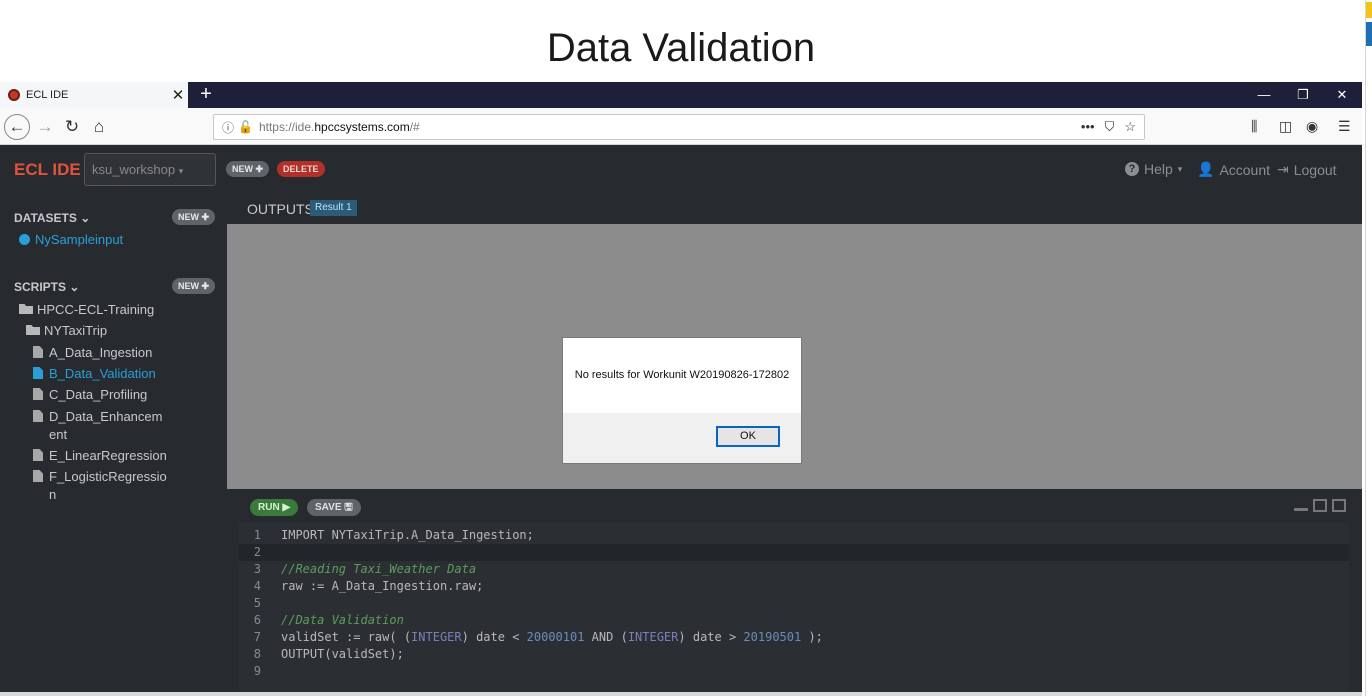 The height and width of the screenshot is (696, 1372). I want to click on new-button: NEW ✚, so click(248, 169).